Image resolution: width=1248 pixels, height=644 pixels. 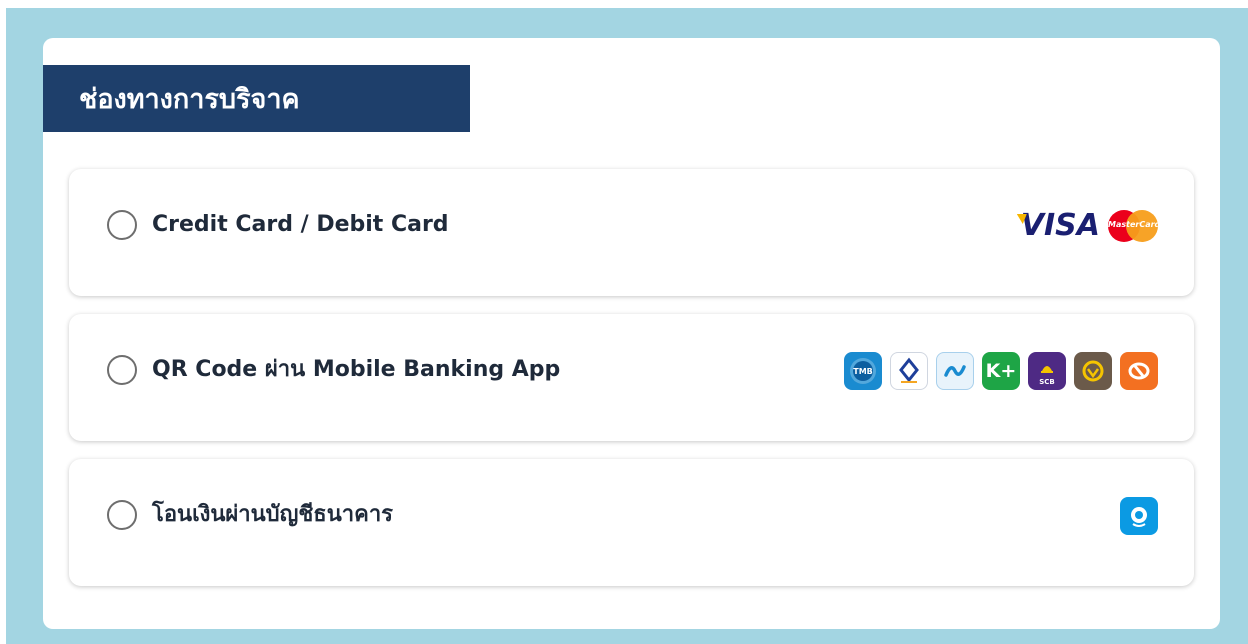 I want to click on krungsri-icon, so click(x=1093, y=371).